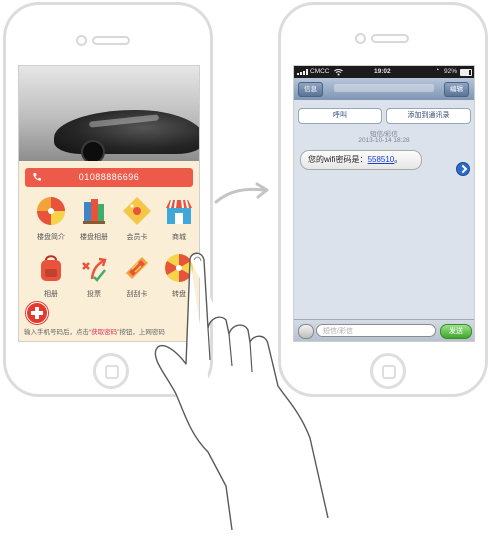  I want to click on call-phone-bar: 01088886696, so click(109, 177).